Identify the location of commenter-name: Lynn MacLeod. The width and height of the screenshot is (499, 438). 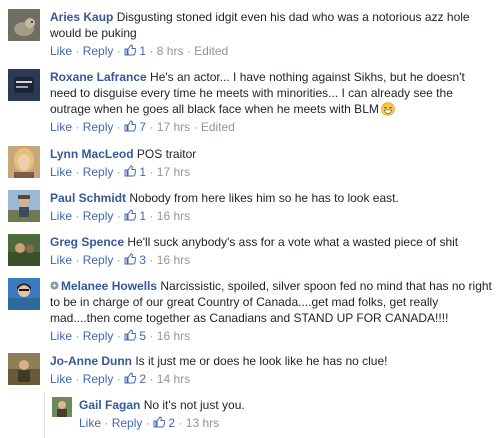
(92, 154).